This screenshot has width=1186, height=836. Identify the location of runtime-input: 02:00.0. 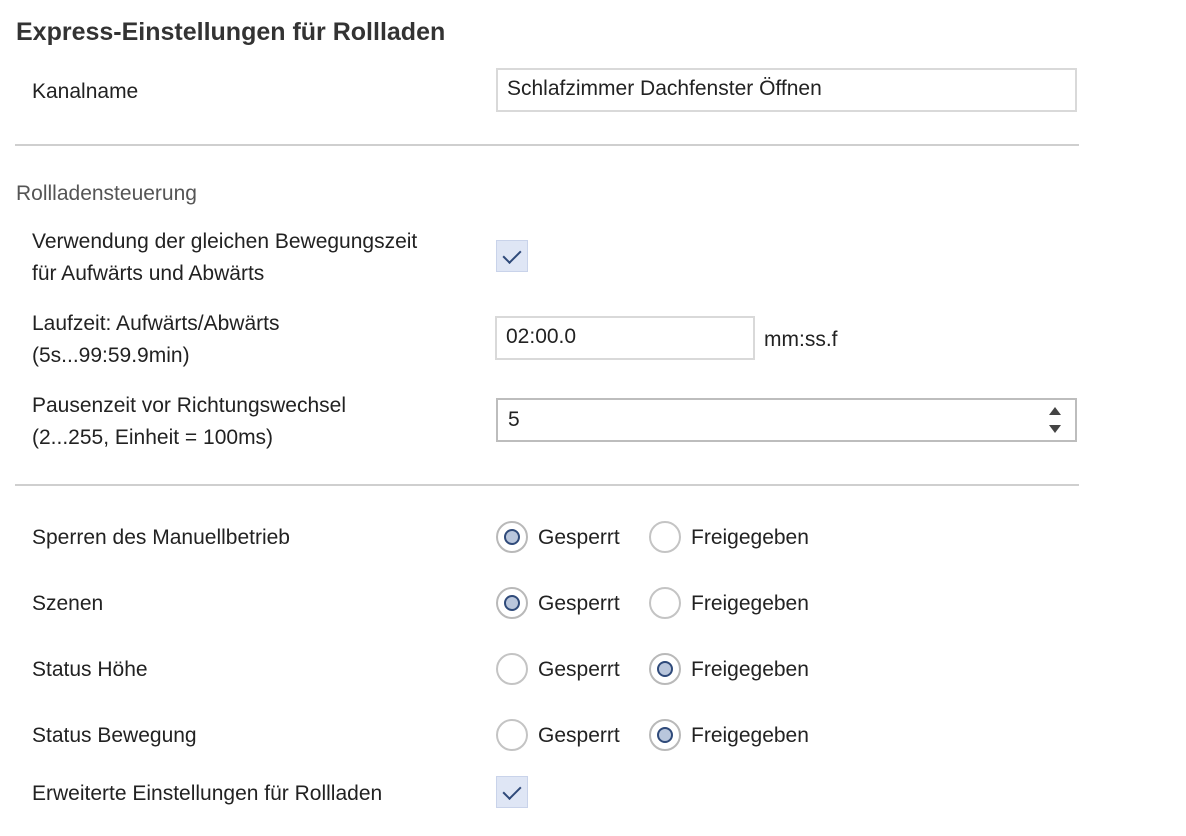
(625, 338).